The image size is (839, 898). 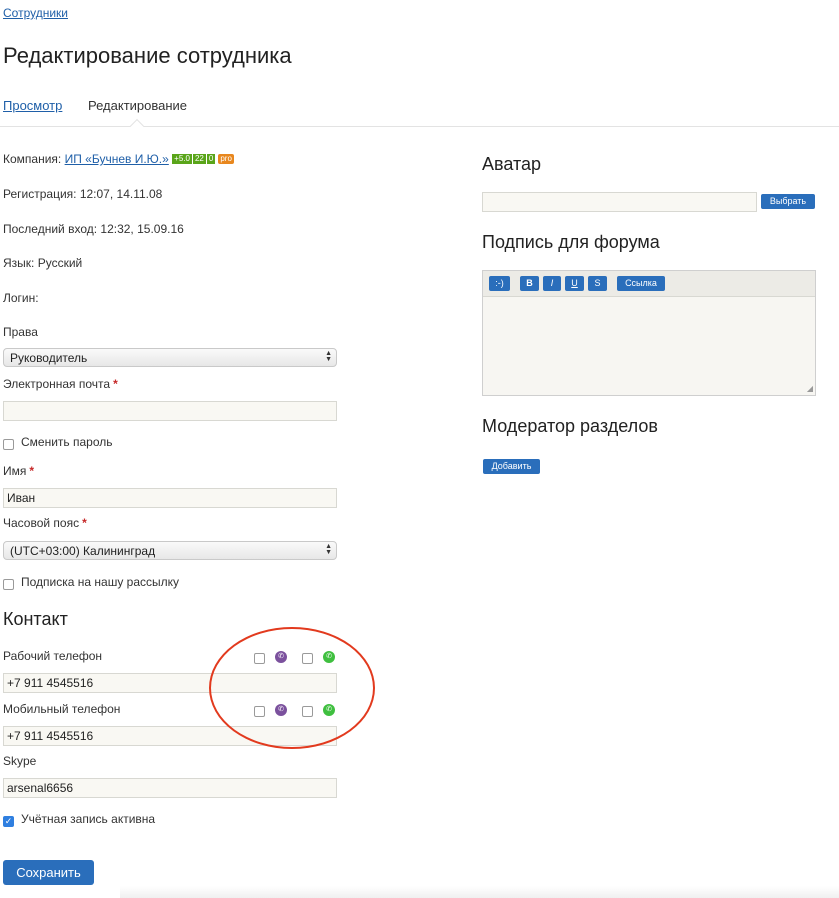 What do you see at coordinates (8, 821) in the screenshot?
I see `account-active-checkbox: ✓` at bounding box center [8, 821].